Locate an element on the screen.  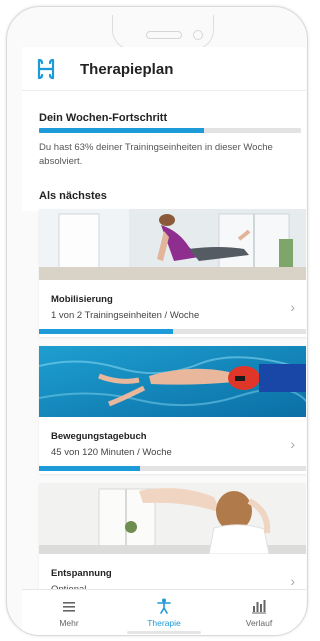
card-title: Bewegungstagebuch is located at coordinates (99, 436).